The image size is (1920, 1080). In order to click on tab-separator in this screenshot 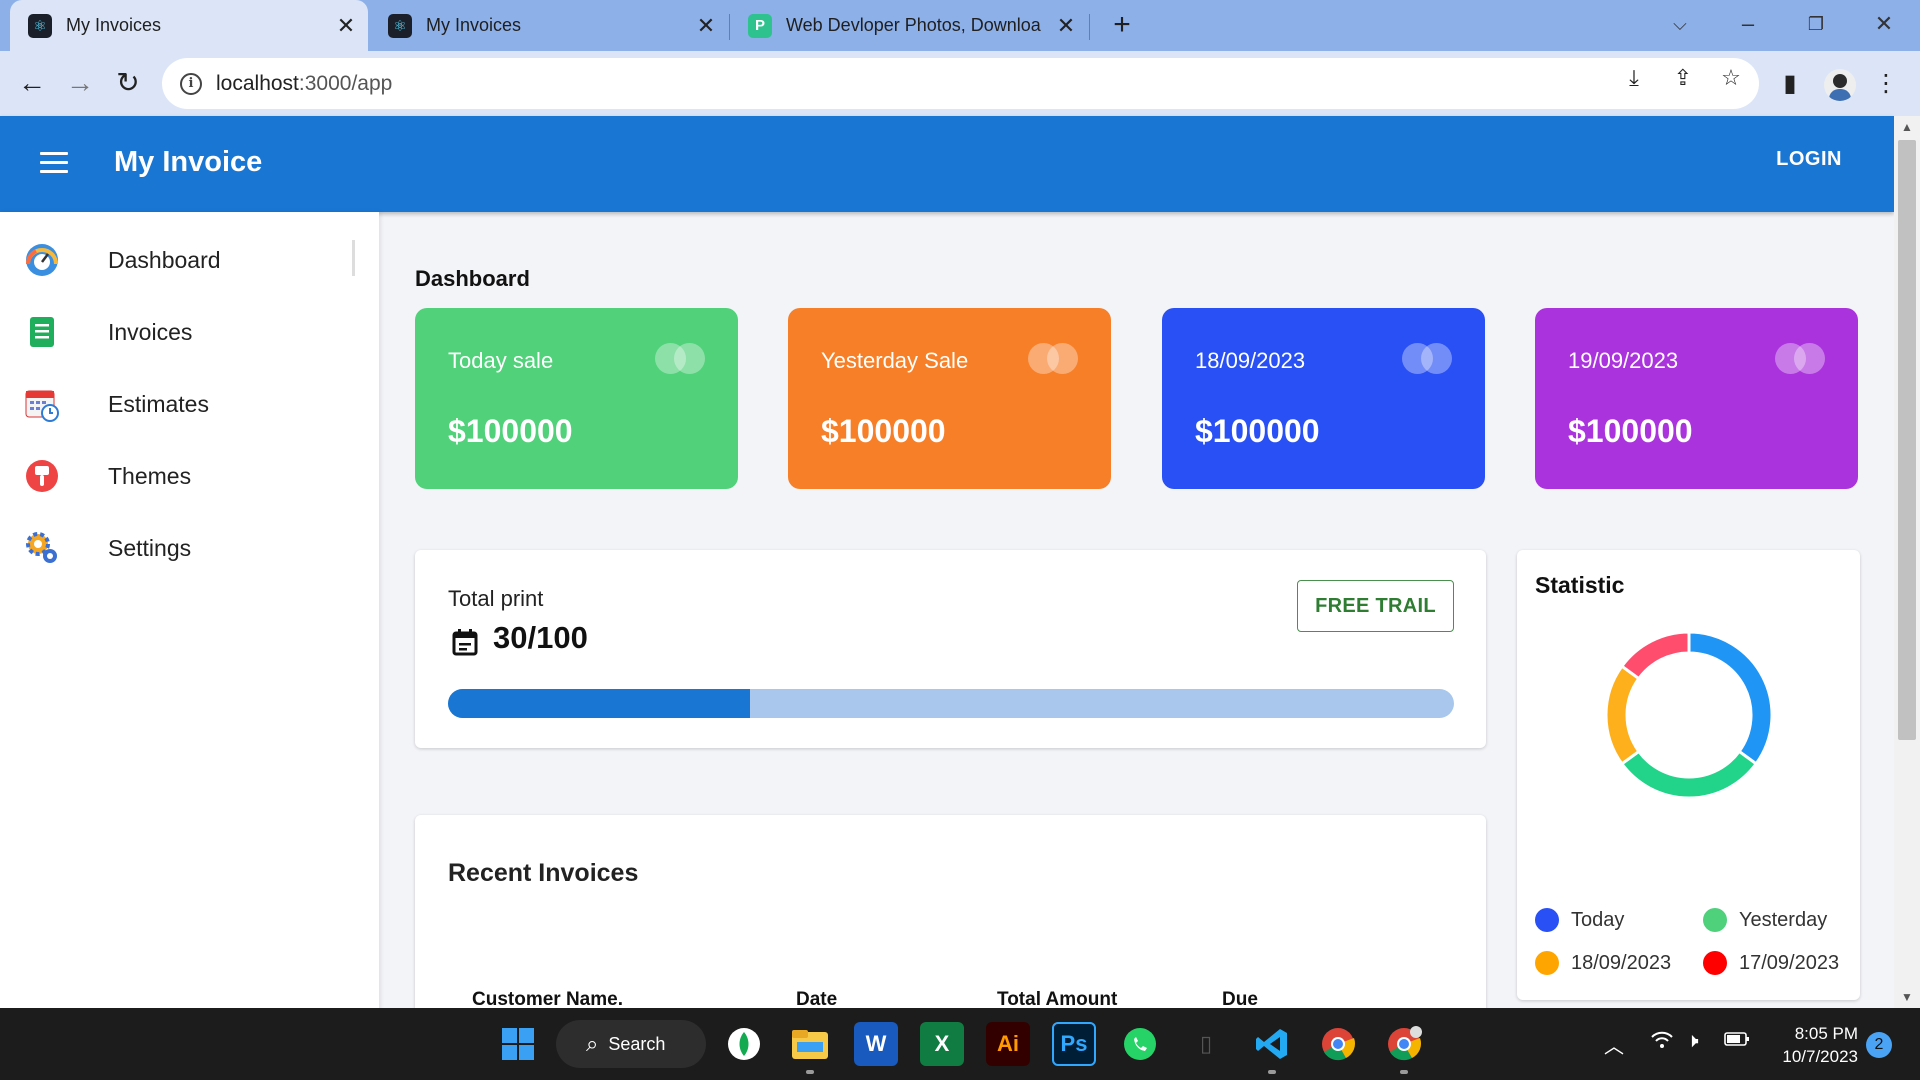, I will do `click(1089, 27)`.